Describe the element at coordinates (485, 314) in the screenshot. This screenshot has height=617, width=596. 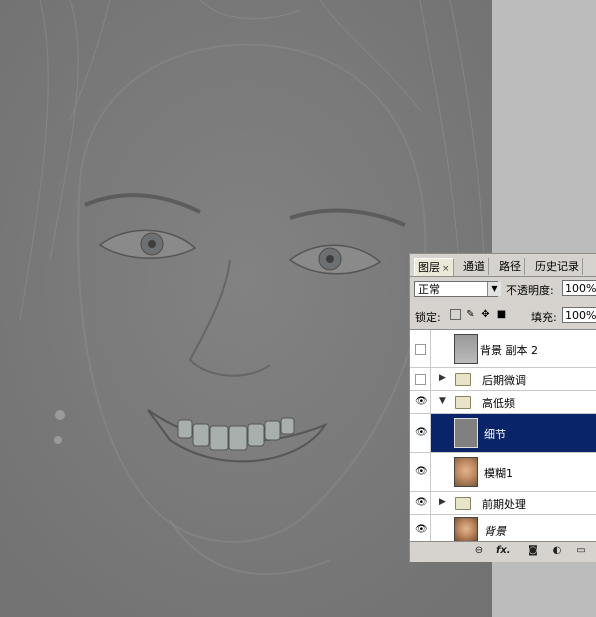
I see `lock-move-icon: ✥` at that location.